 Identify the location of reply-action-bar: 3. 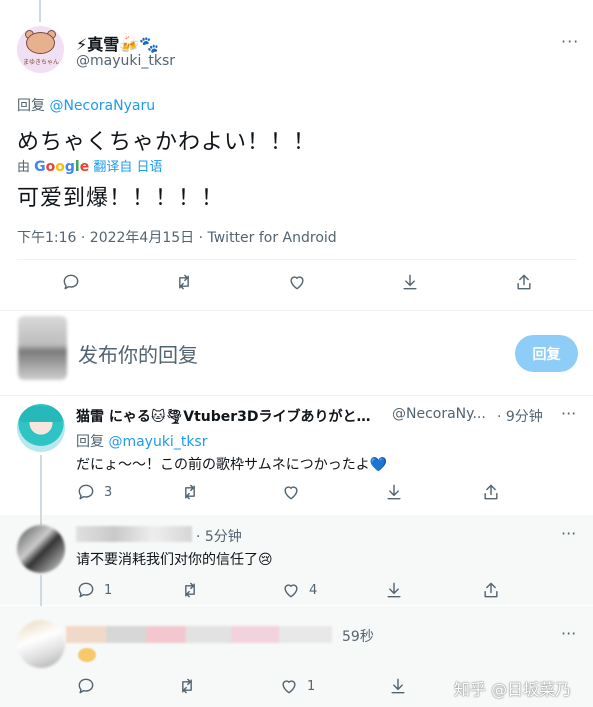
(296, 497).